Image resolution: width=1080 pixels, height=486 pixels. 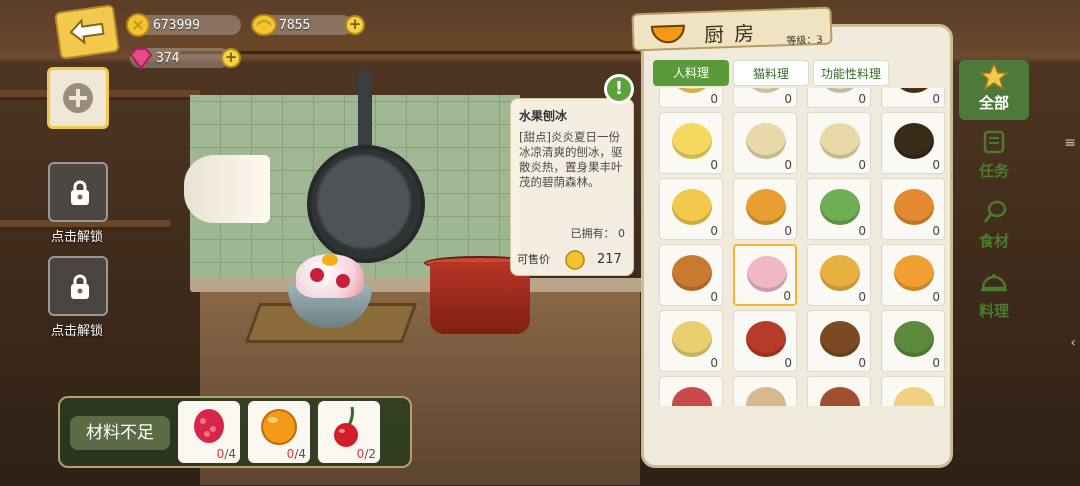 I want to click on pasta-icon, so click(x=914, y=207).